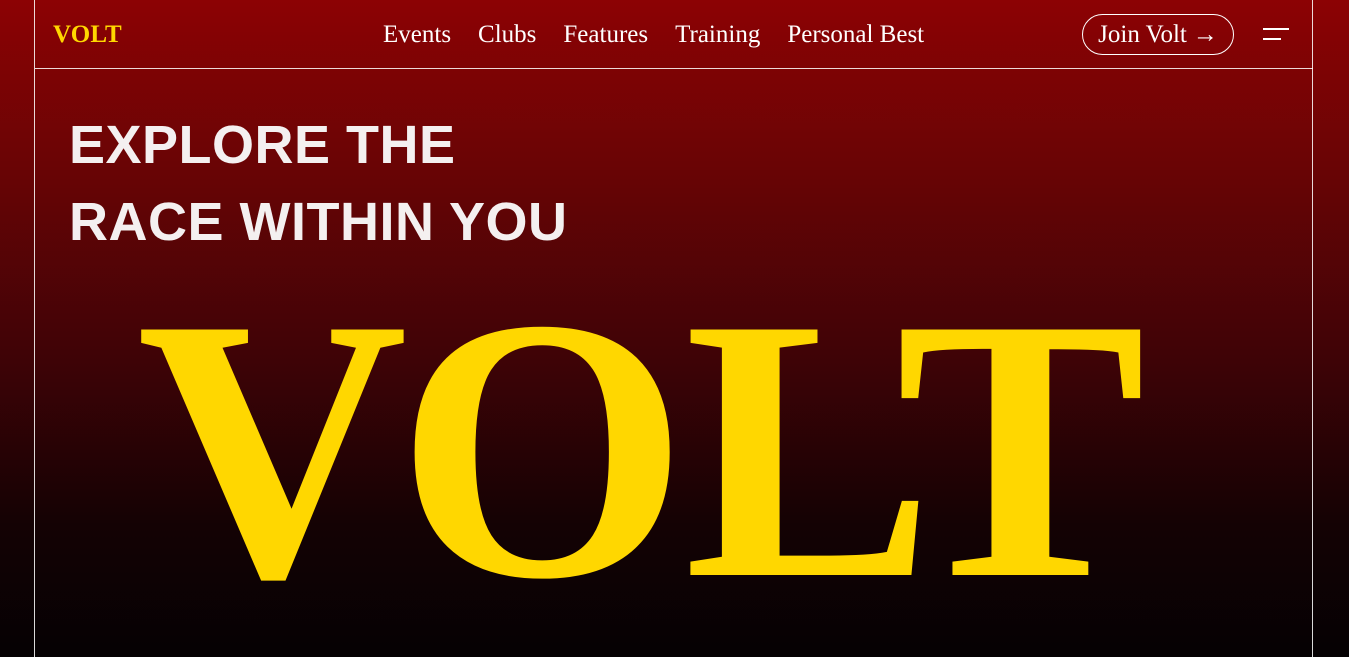 Image resolution: width=1349 pixels, height=657 pixels. What do you see at coordinates (717, 35) in the screenshot?
I see `nav-link-training: Training` at bounding box center [717, 35].